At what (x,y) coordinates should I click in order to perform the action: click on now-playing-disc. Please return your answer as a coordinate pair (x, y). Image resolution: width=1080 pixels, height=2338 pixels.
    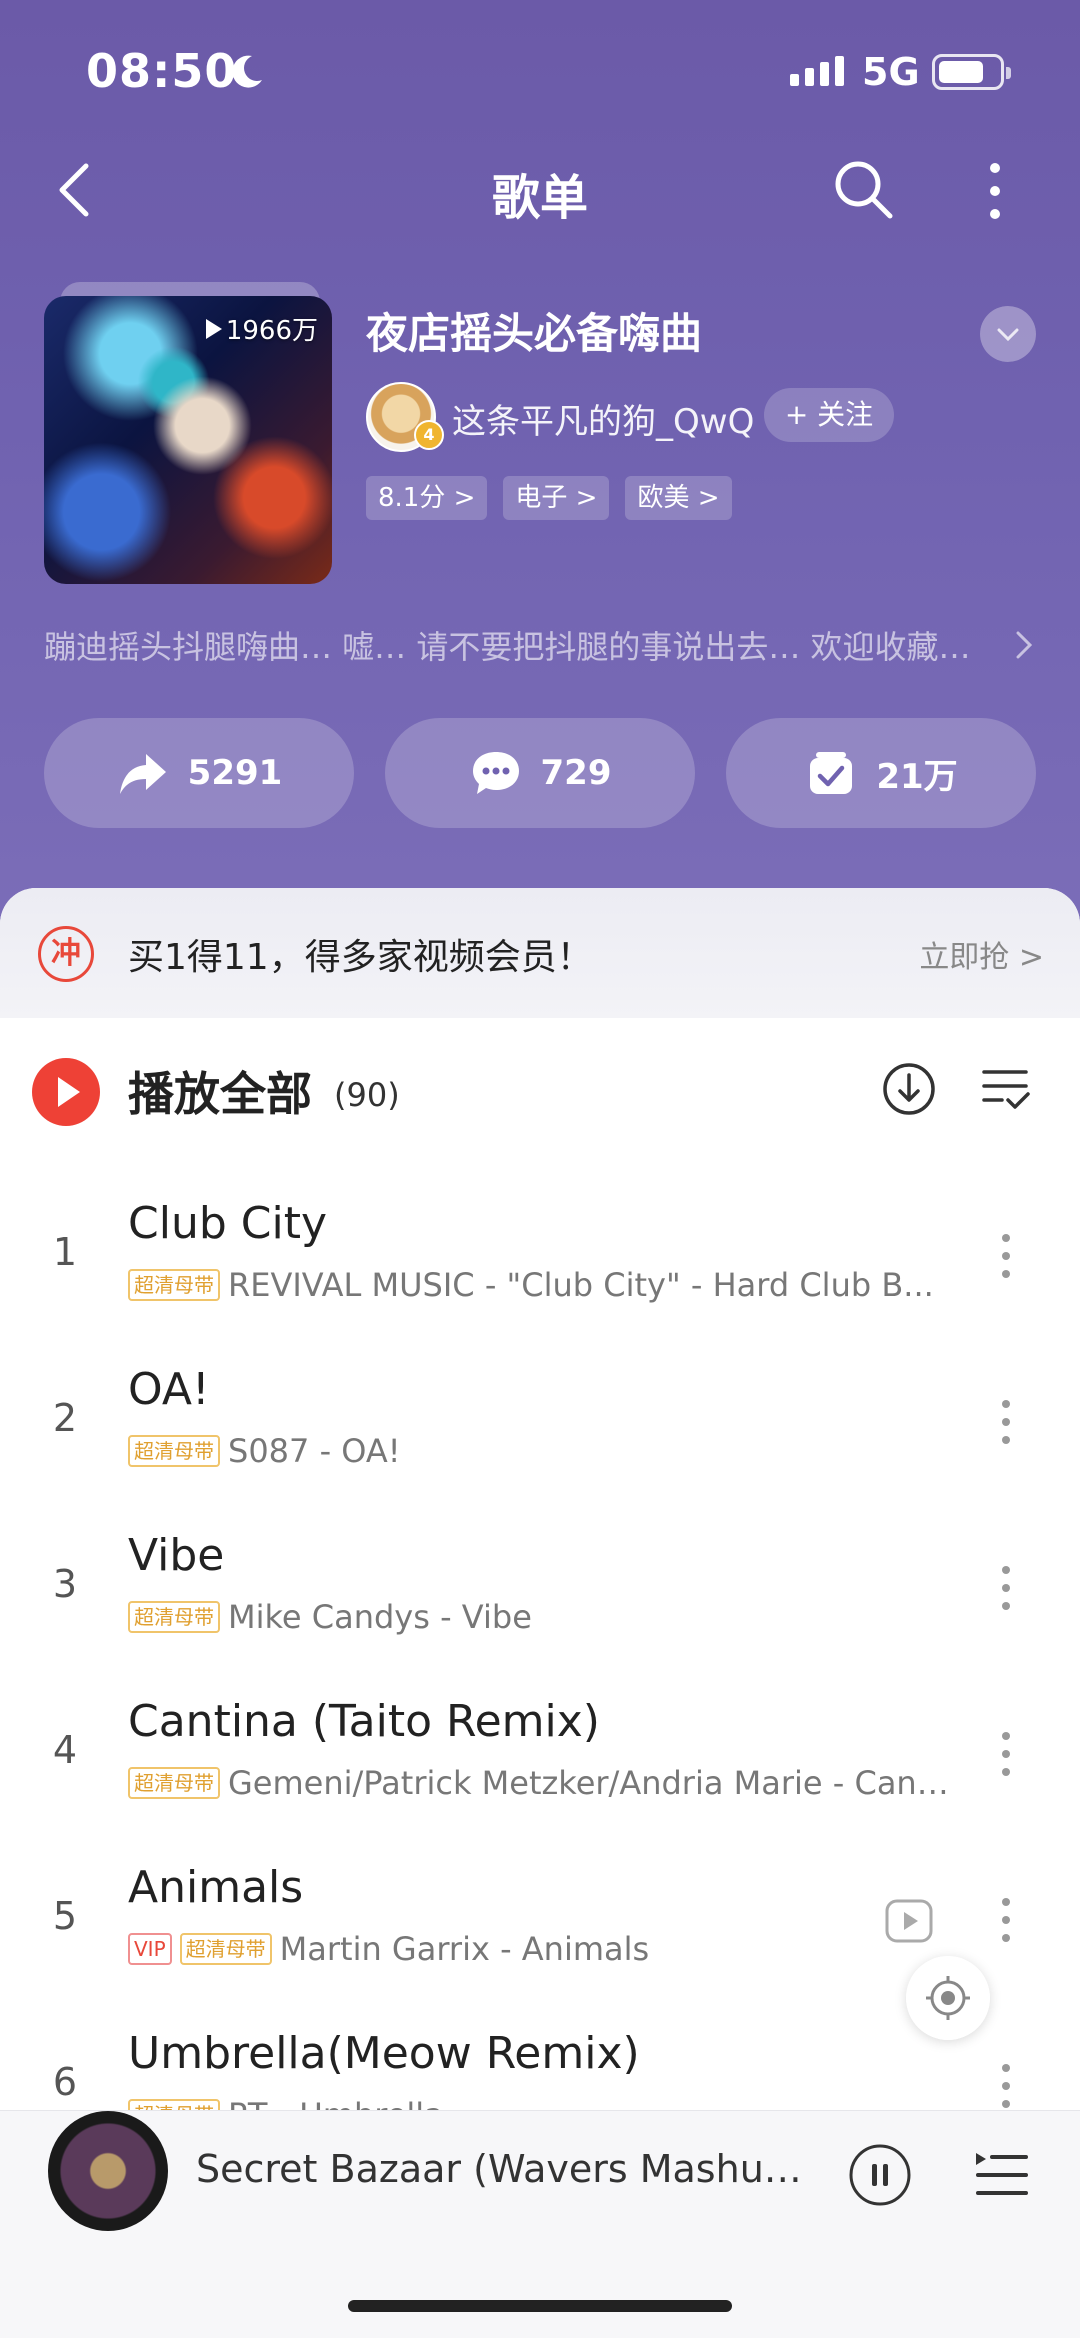
    Looking at the image, I should click on (108, 2171).